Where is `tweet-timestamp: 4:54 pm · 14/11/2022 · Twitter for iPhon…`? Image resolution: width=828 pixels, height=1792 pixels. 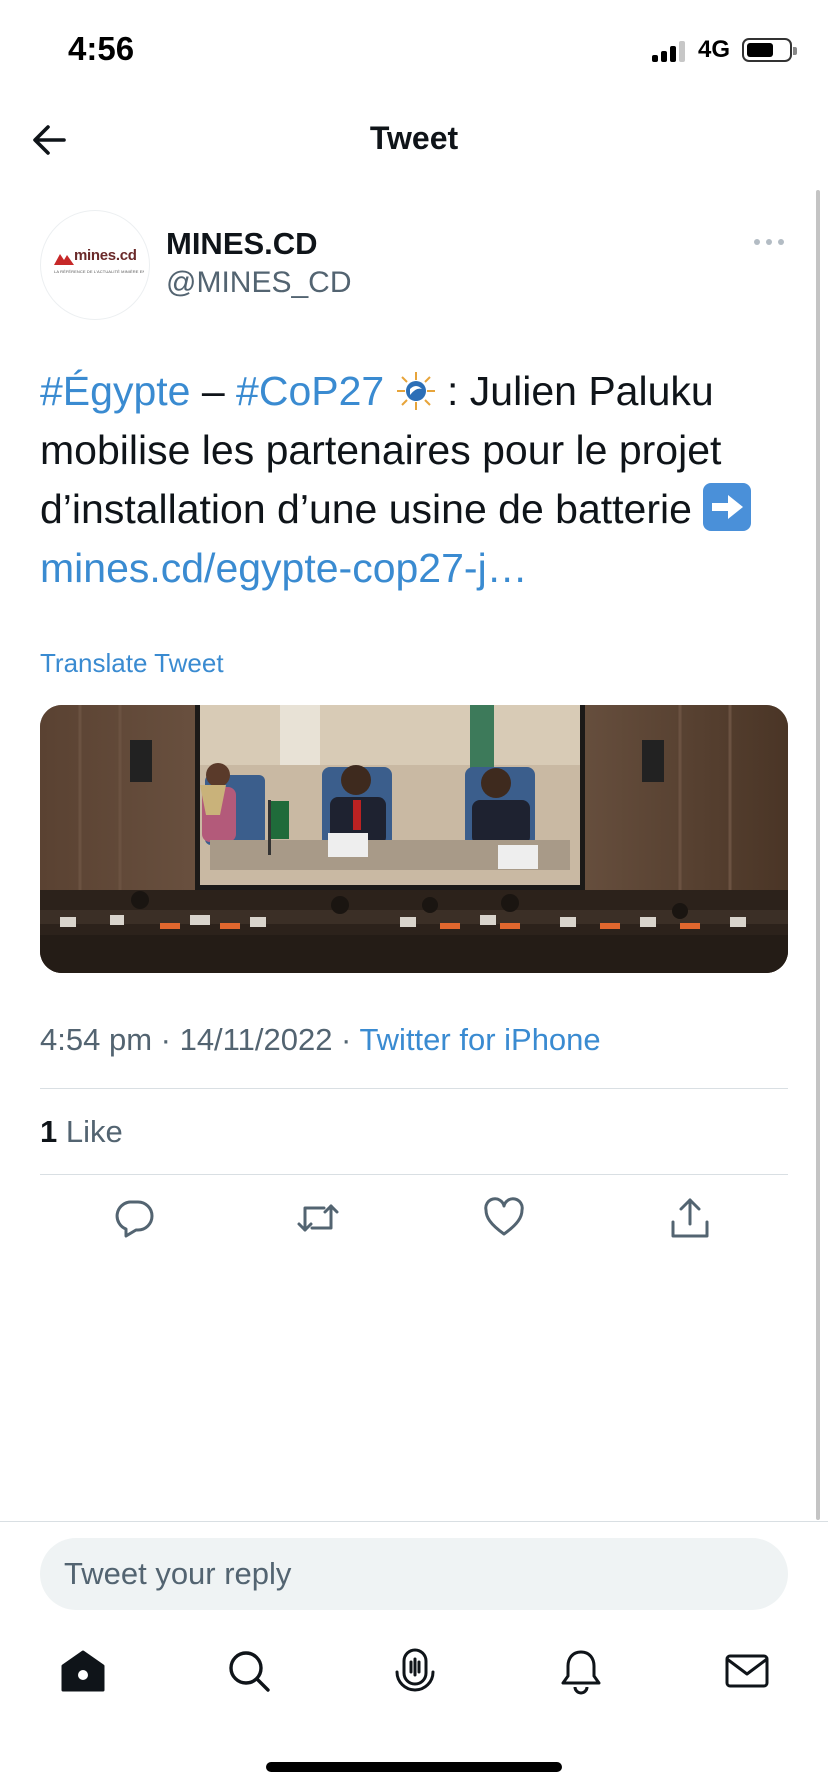 tweet-timestamp: 4:54 pm · 14/11/2022 · Twitter for iPhon… is located at coordinates (320, 1040).